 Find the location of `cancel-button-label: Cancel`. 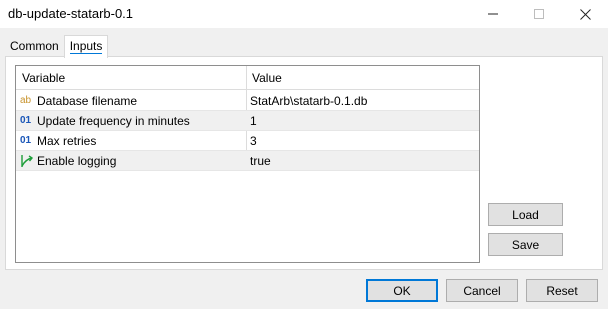

cancel-button-label: Cancel is located at coordinates (482, 290).